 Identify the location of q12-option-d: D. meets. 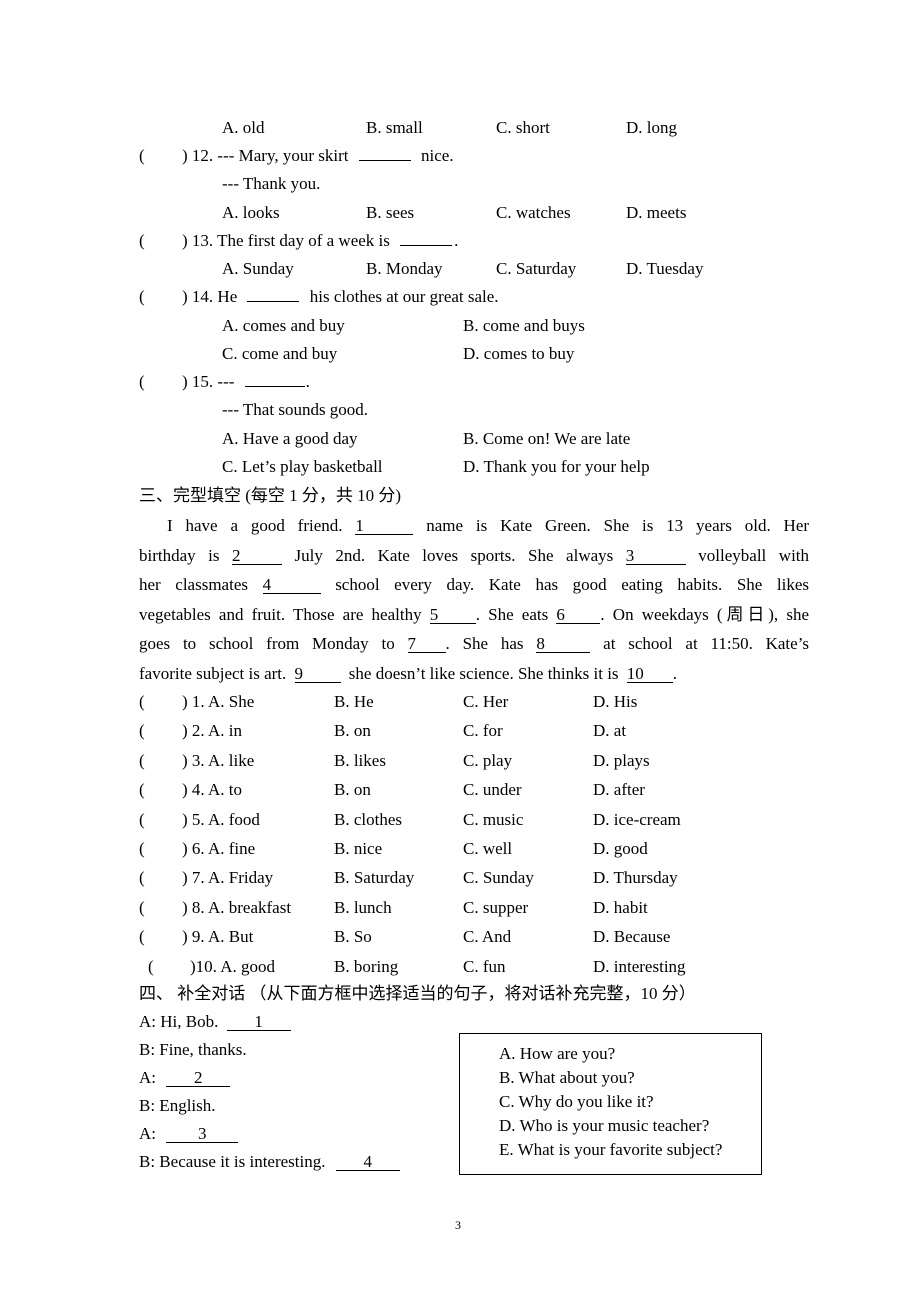
(656, 212).